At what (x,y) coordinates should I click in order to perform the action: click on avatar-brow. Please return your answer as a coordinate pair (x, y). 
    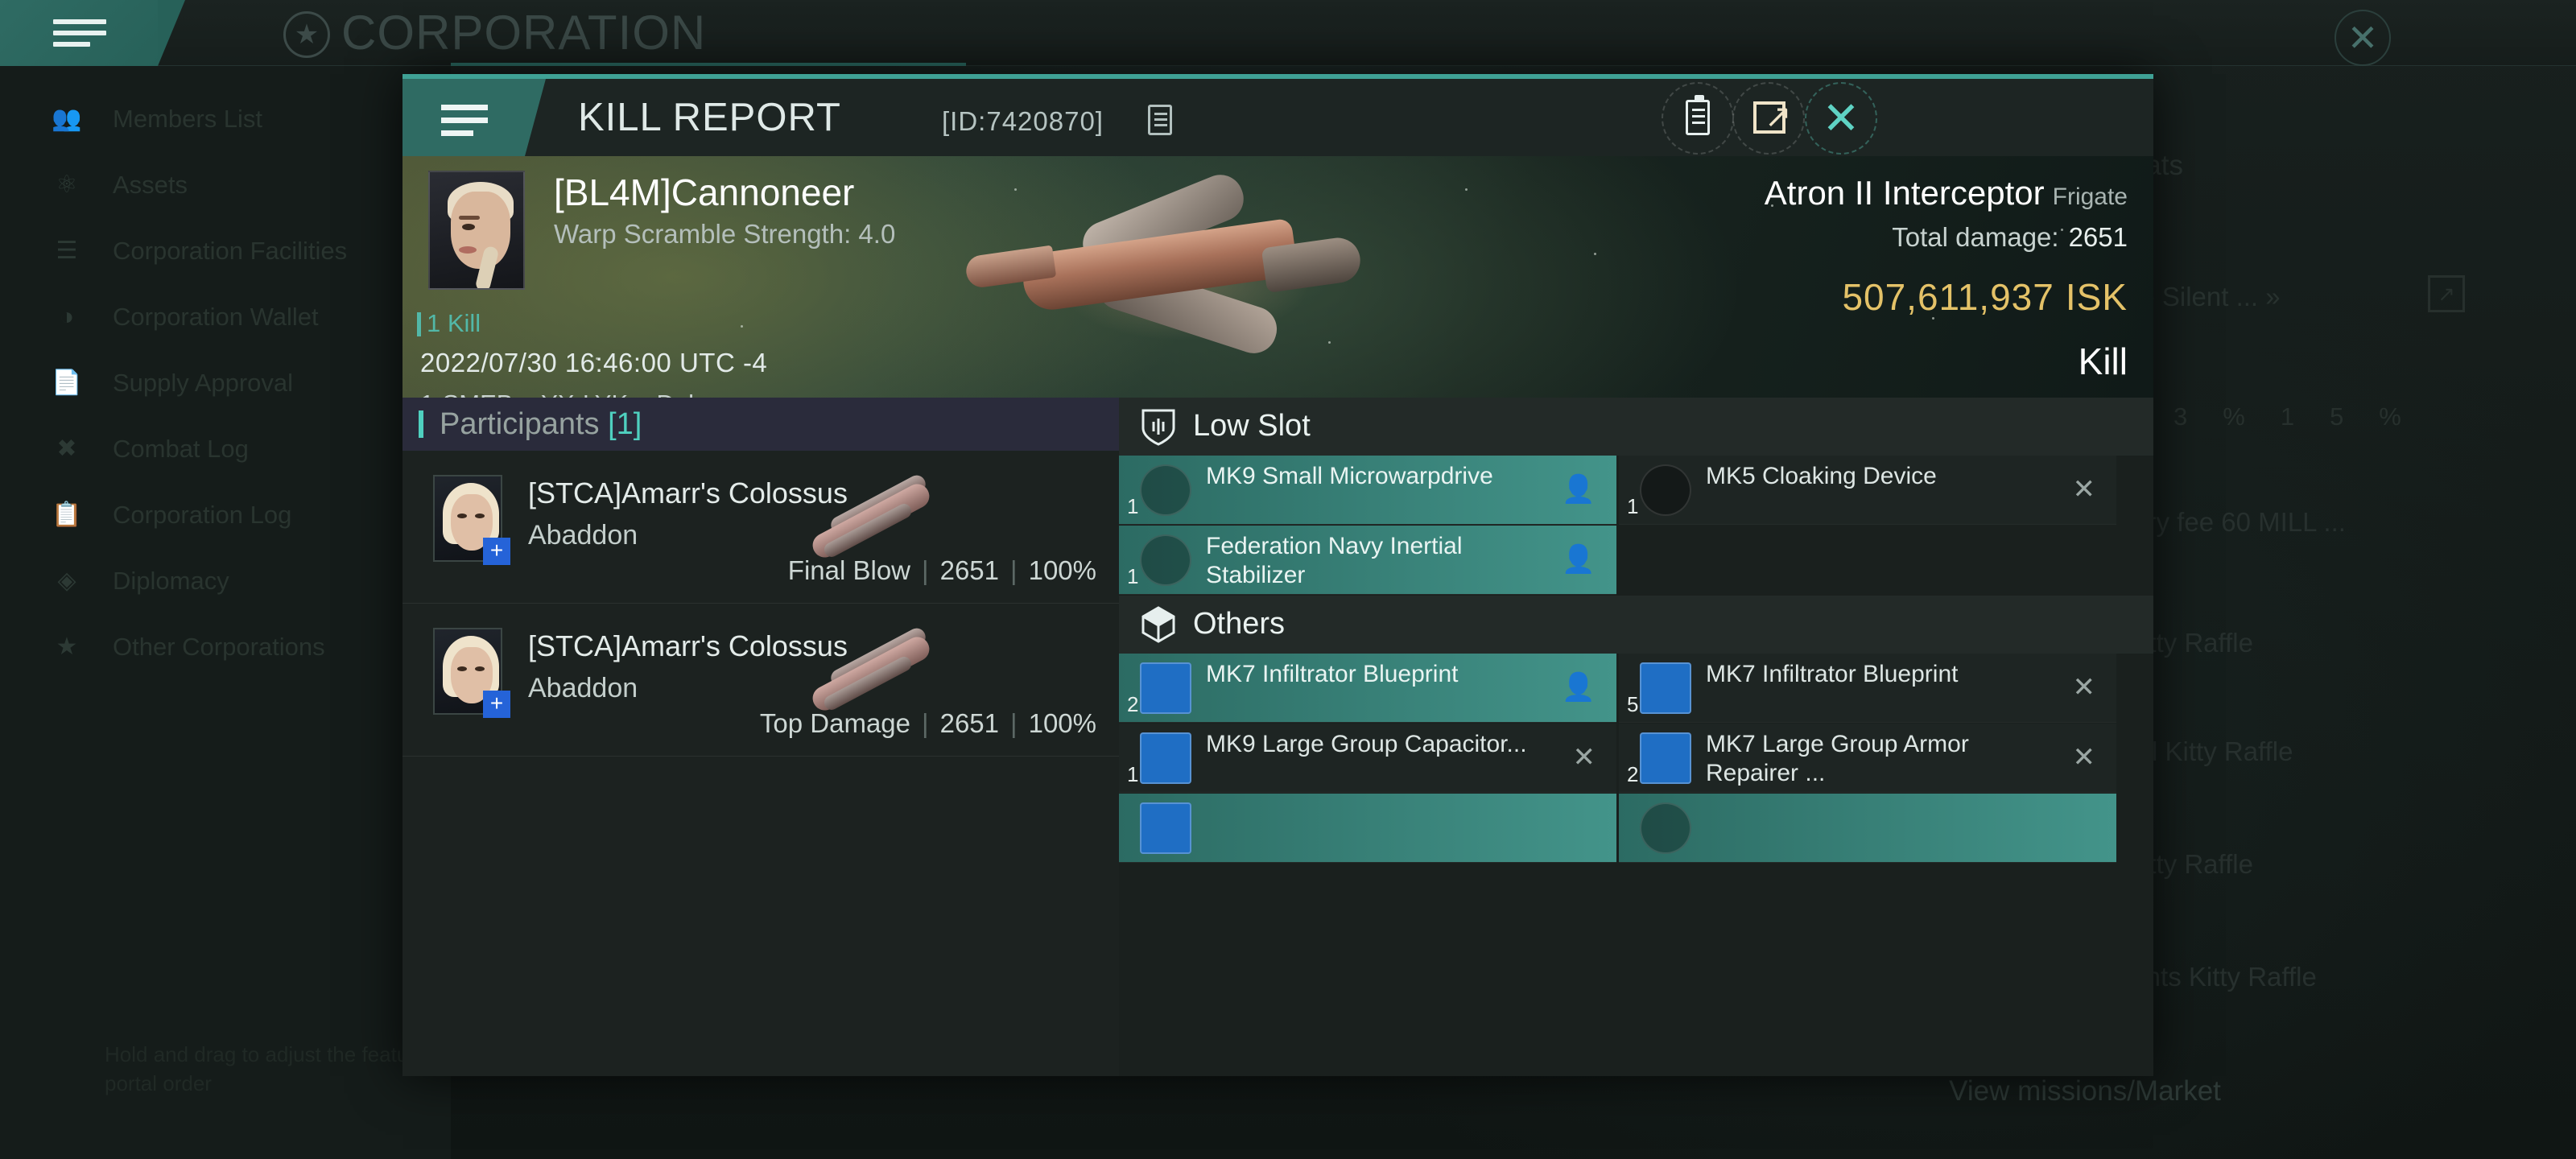
    Looking at the image, I should click on (469, 218).